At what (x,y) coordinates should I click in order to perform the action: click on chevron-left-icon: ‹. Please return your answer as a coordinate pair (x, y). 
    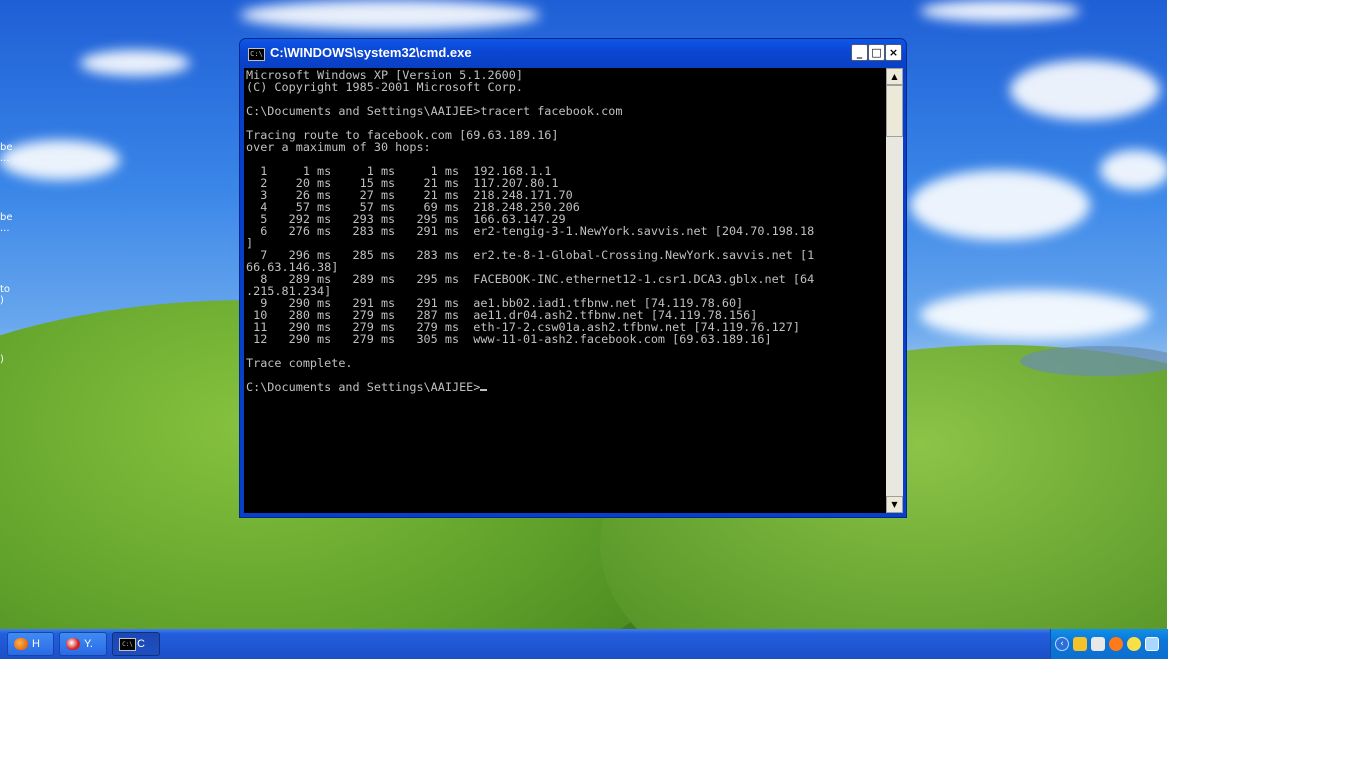
    Looking at the image, I should click on (1062, 644).